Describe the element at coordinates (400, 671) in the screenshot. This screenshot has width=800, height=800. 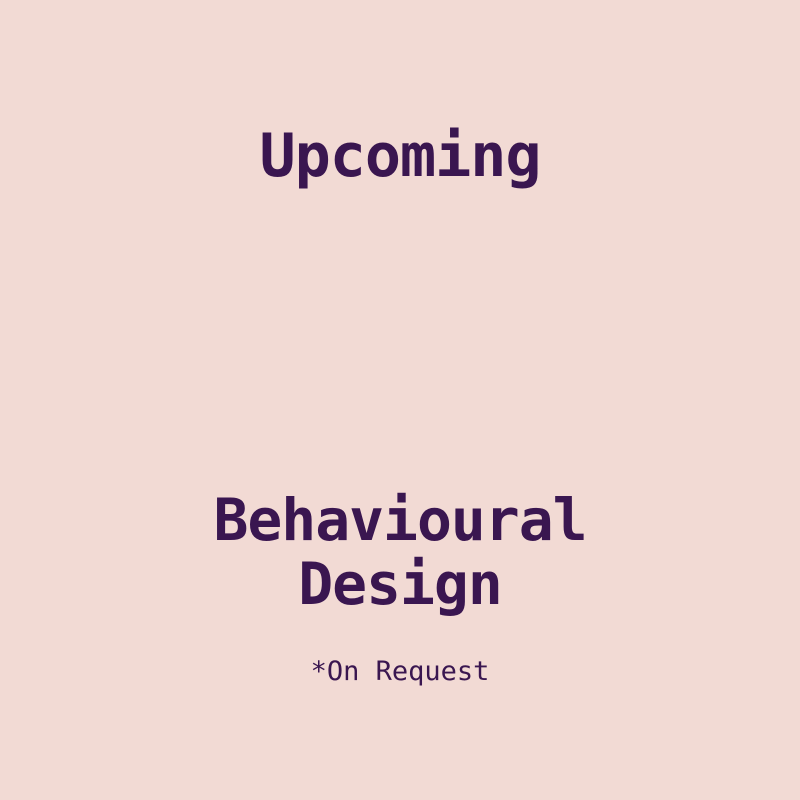
I see `availability-note: *On Request` at that location.